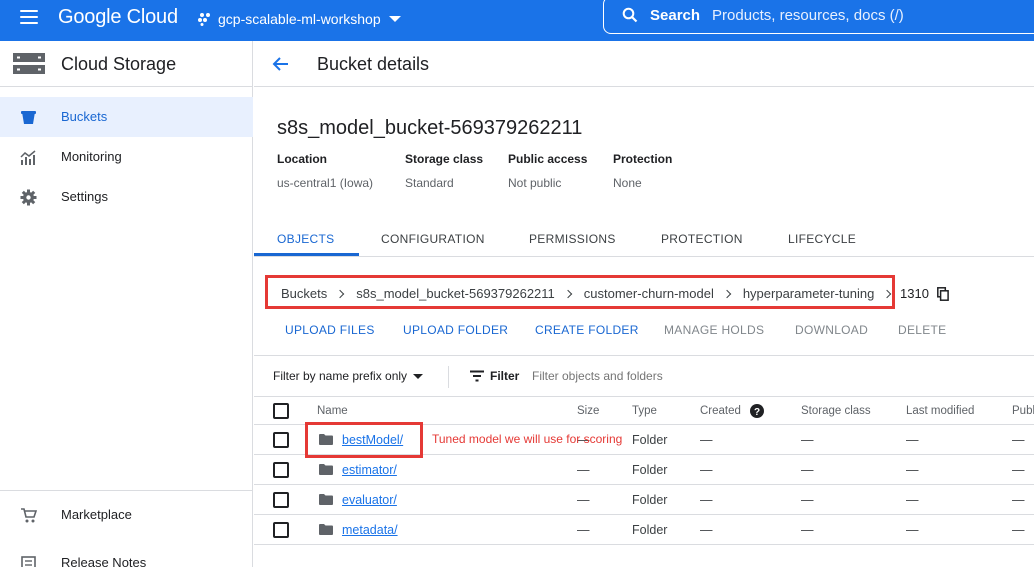 The width and height of the screenshot is (1034, 567). I want to click on meta-key: Storage class, so click(444, 159).